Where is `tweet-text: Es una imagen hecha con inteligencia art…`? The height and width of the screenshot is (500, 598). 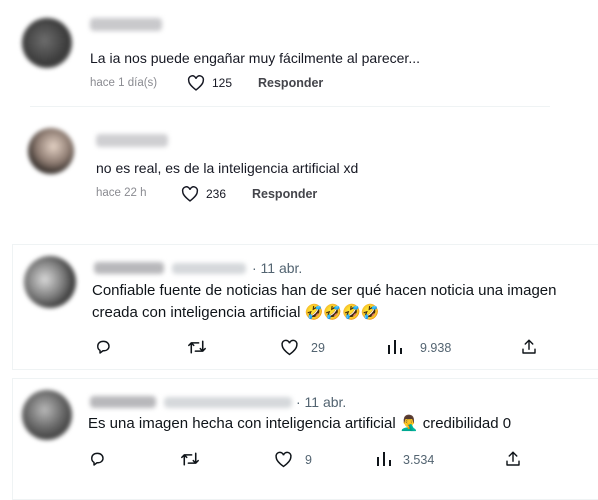
tweet-text: Es una imagen hecha con inteligencia art… is located at coordinates (242, 423).